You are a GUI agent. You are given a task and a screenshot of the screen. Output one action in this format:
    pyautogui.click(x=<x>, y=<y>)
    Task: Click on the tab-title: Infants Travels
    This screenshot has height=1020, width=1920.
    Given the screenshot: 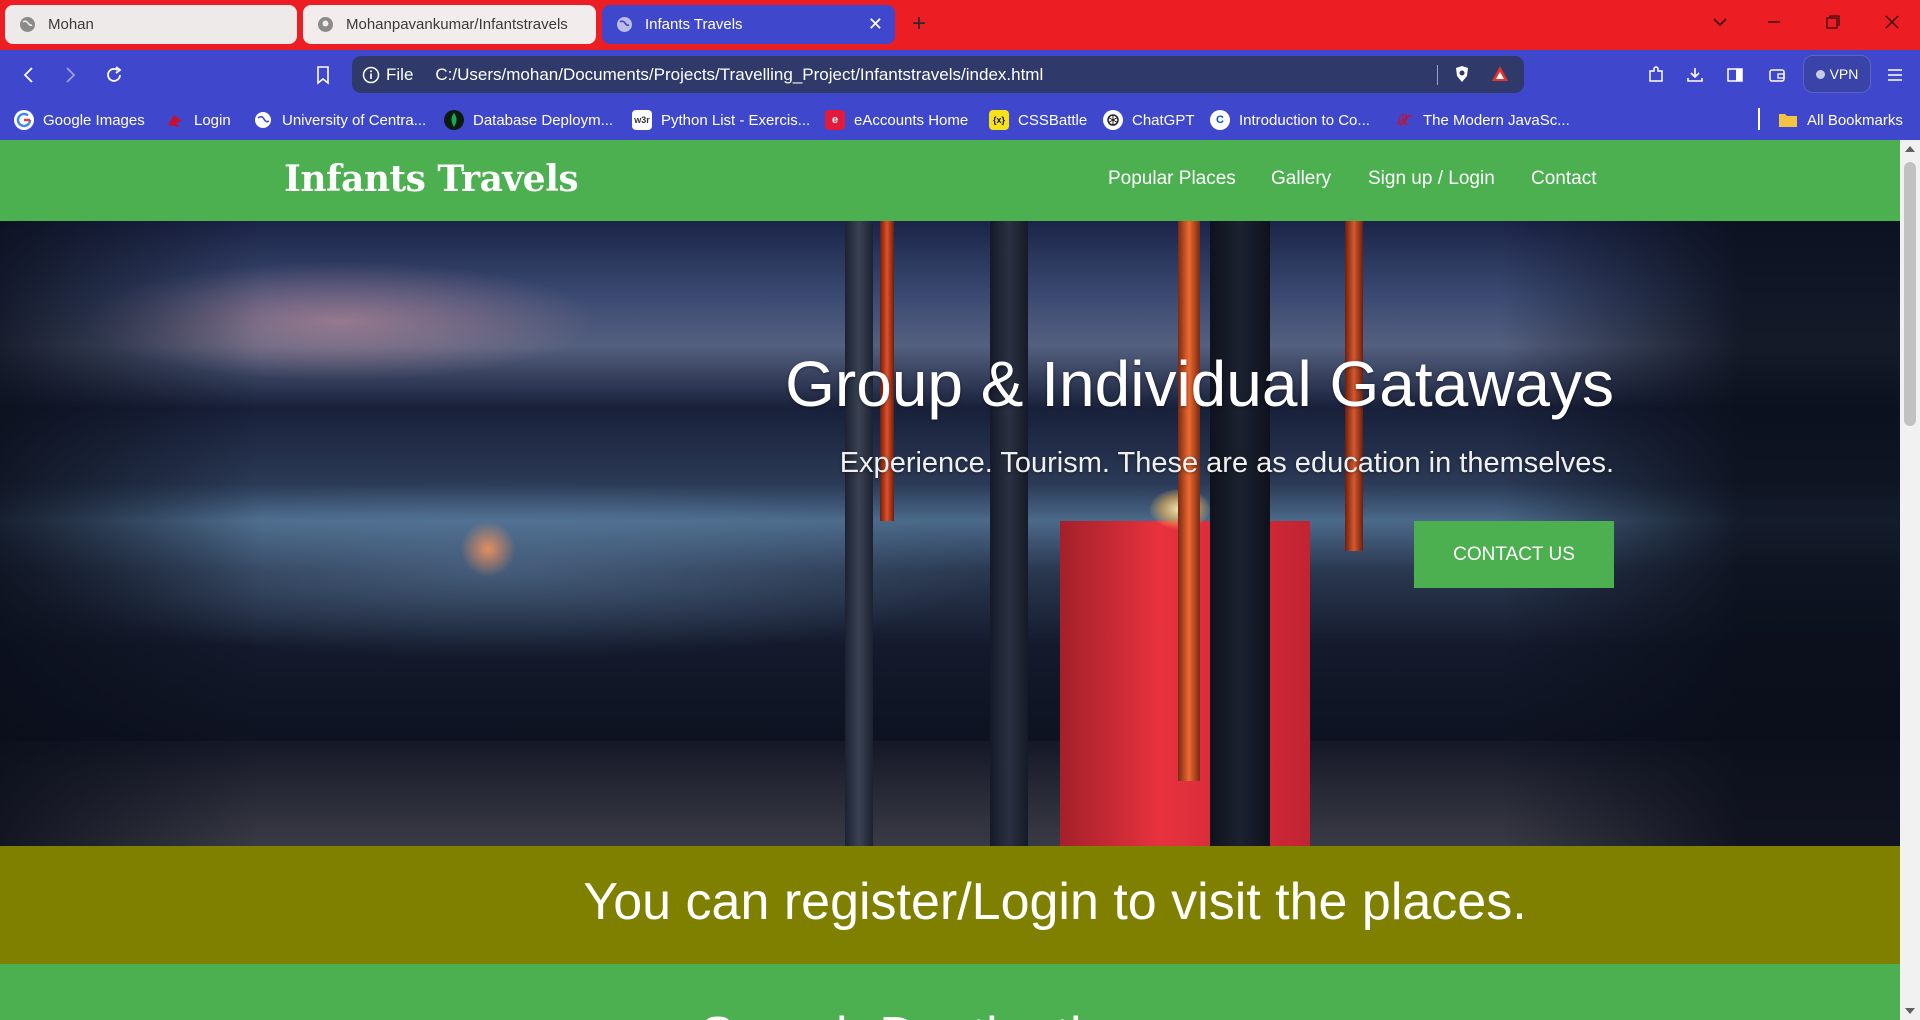 What is the action you would take?
    pyautogui.click(x=694, y=24)
    